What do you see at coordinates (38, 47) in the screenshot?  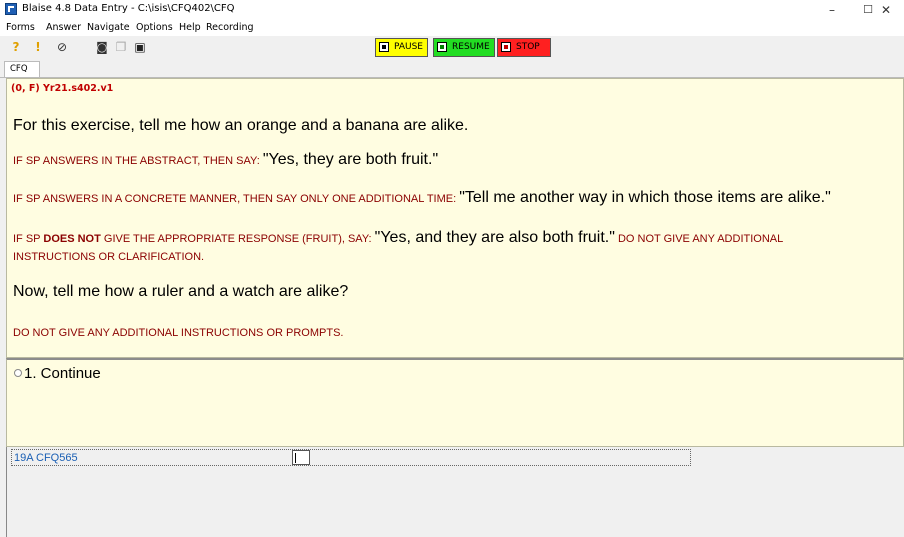 I see `exclamation-icon: !` at bounding box center [38, 47].